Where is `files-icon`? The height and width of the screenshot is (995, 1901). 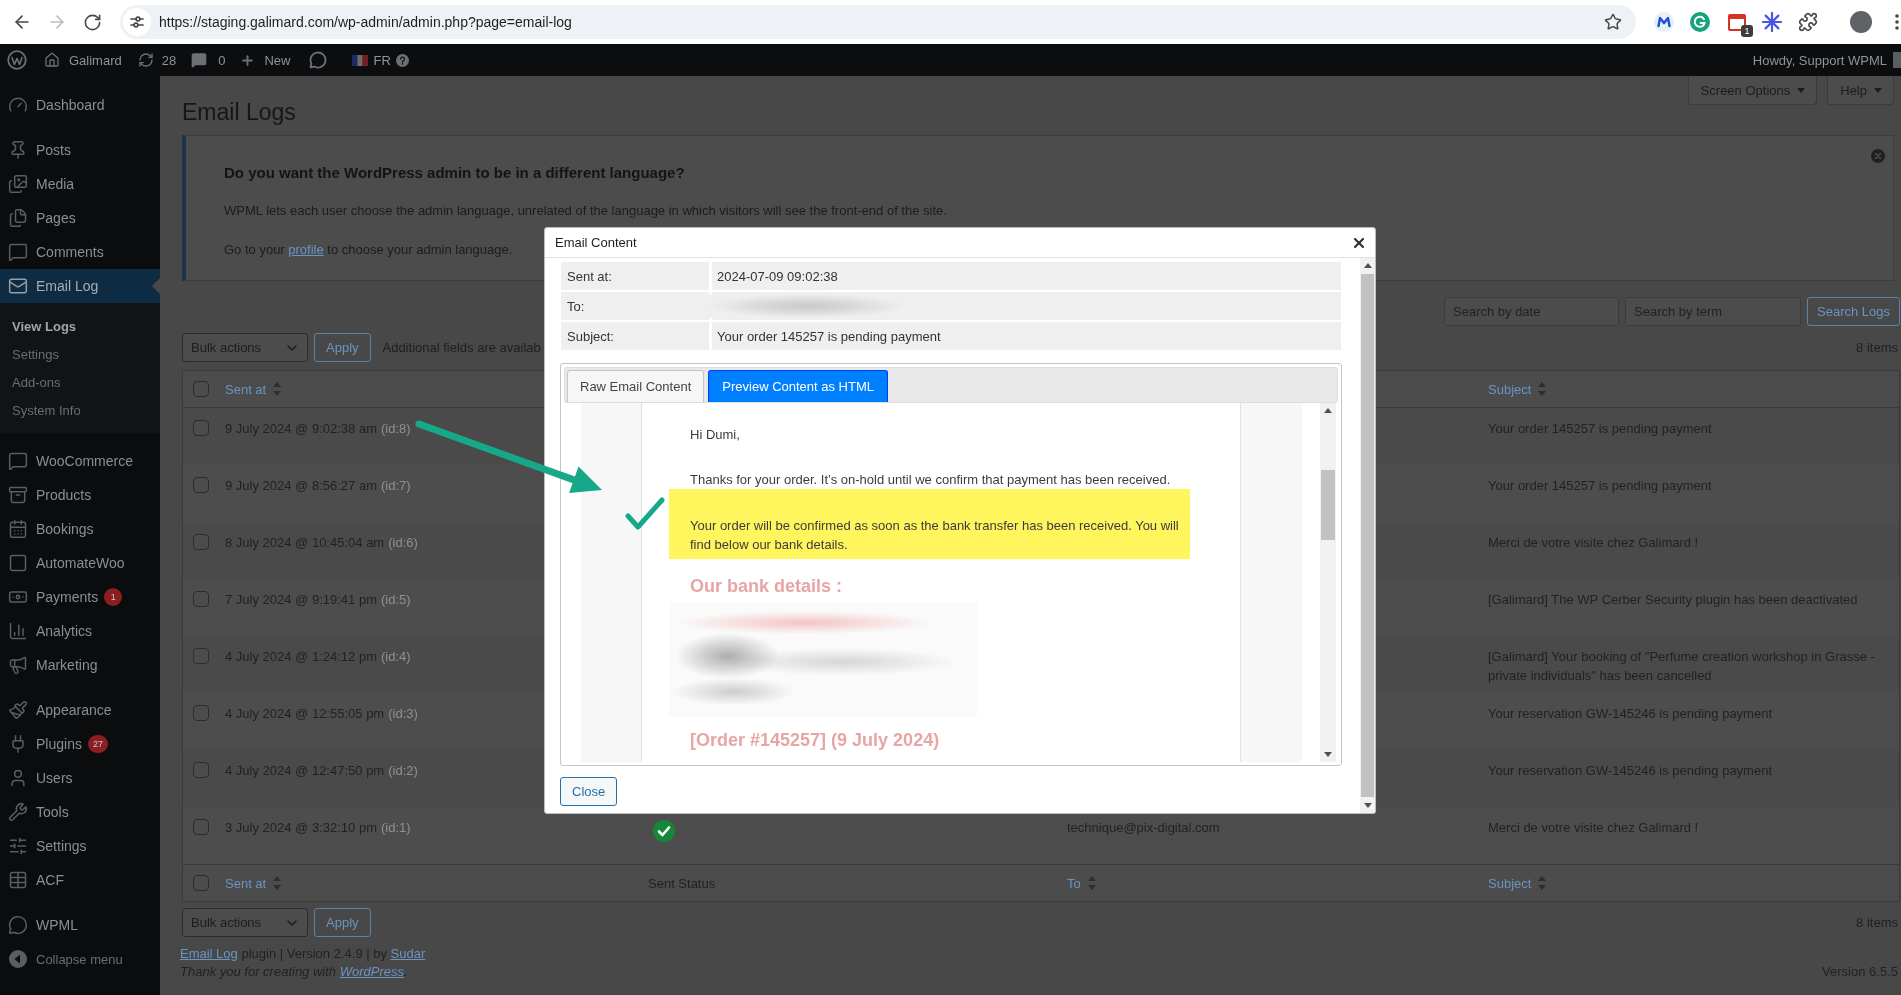 files-icon is located at coordinates (18, 218).